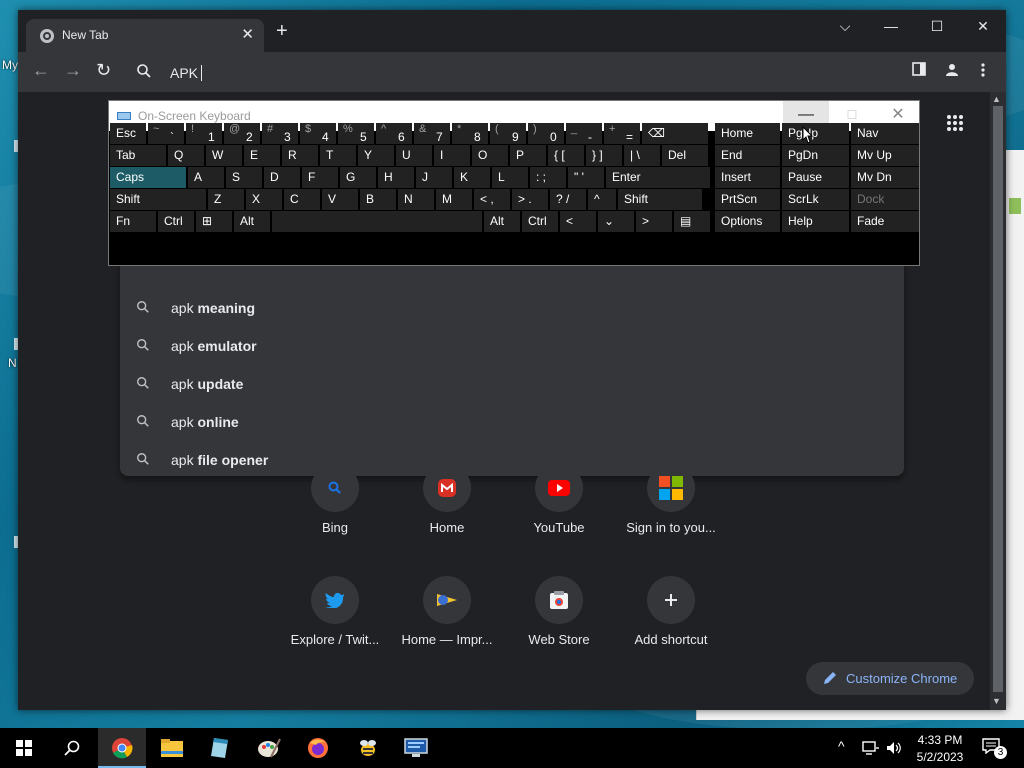 The width and height of the screenshot is (1024, 768). Describe the element at coordinates (73, 70) in the screenshot. I see `forward-arrow-icon: →` at that location.